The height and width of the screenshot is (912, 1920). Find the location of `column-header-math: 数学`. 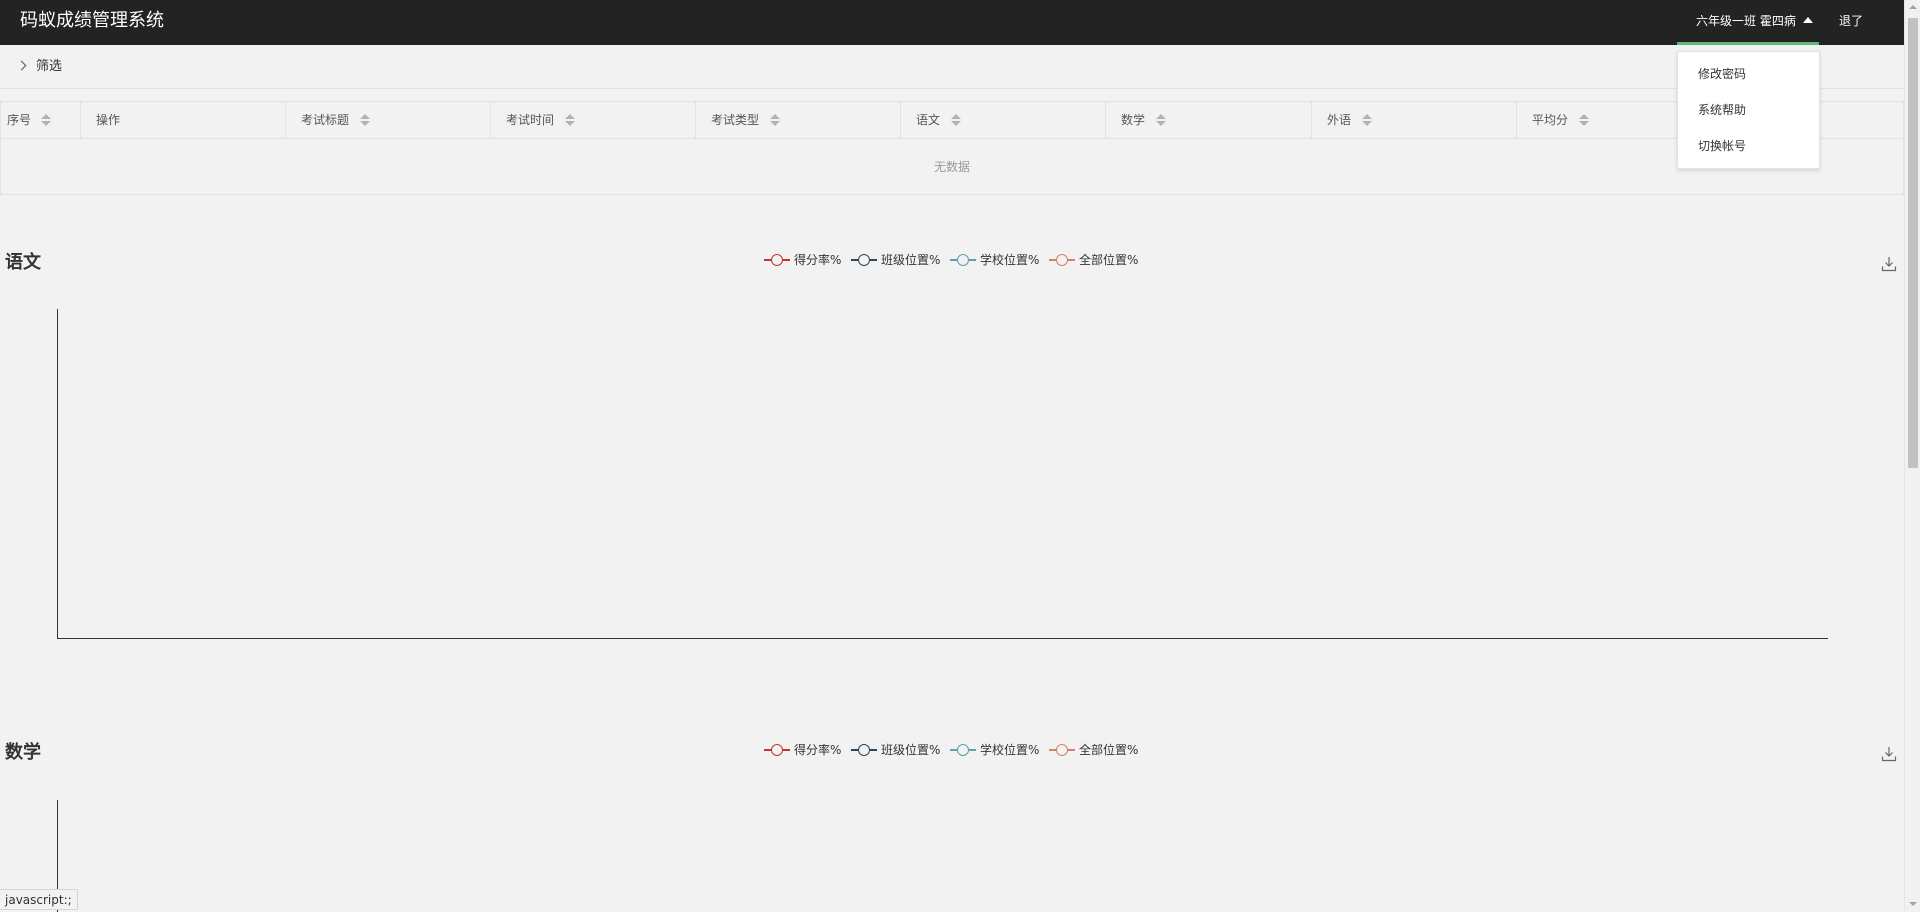

column-header-math: 数学 is located at coordinates (1209, 120).